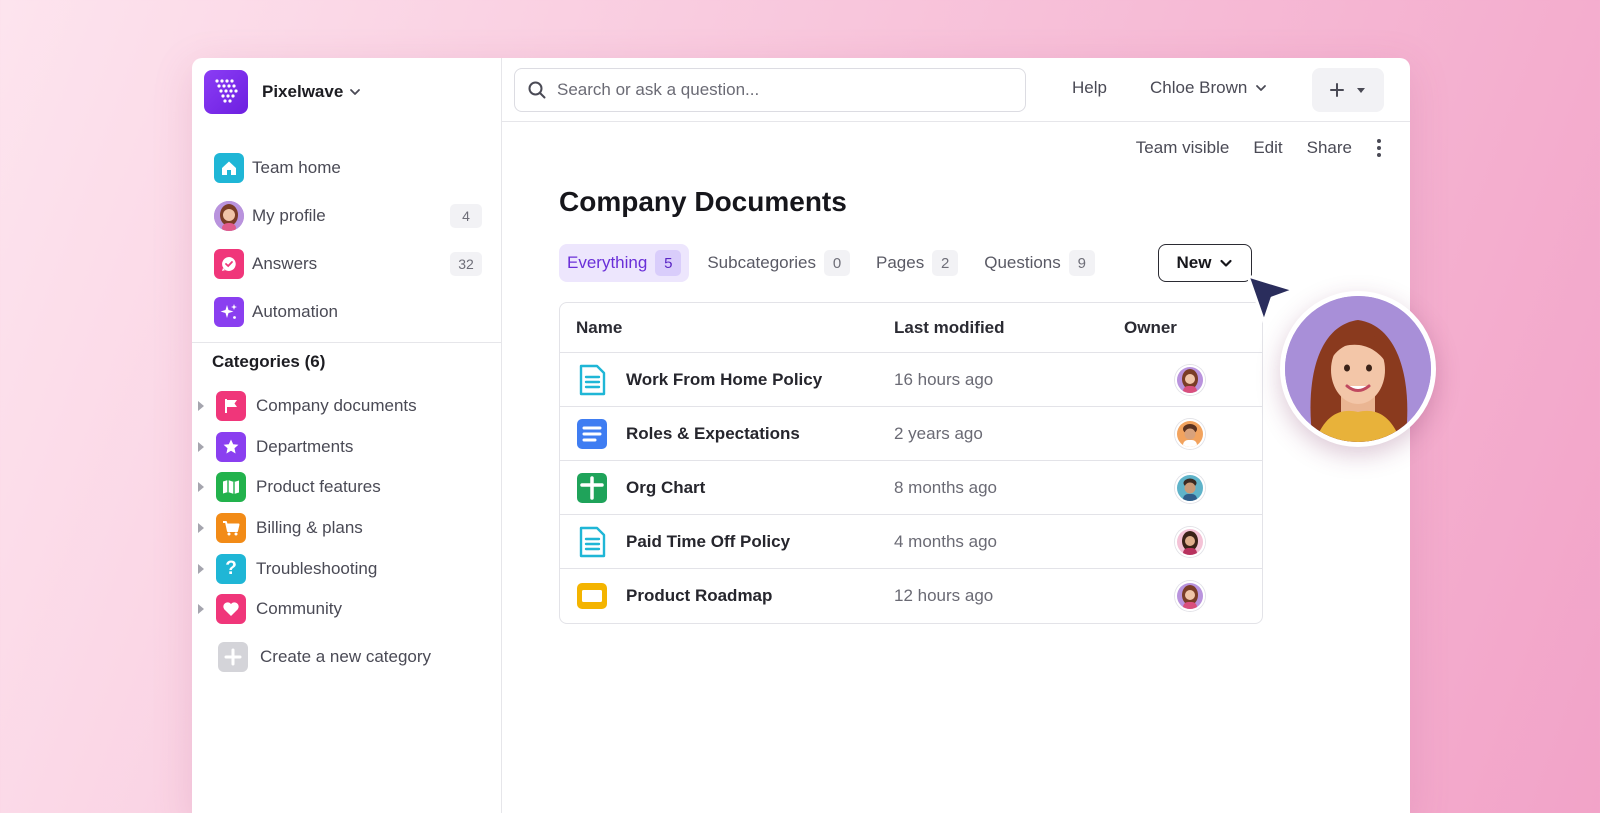  Describe the element at coordinates (946, 487) in the screenshot. I see `last-modified: 8 months ago` at that location.